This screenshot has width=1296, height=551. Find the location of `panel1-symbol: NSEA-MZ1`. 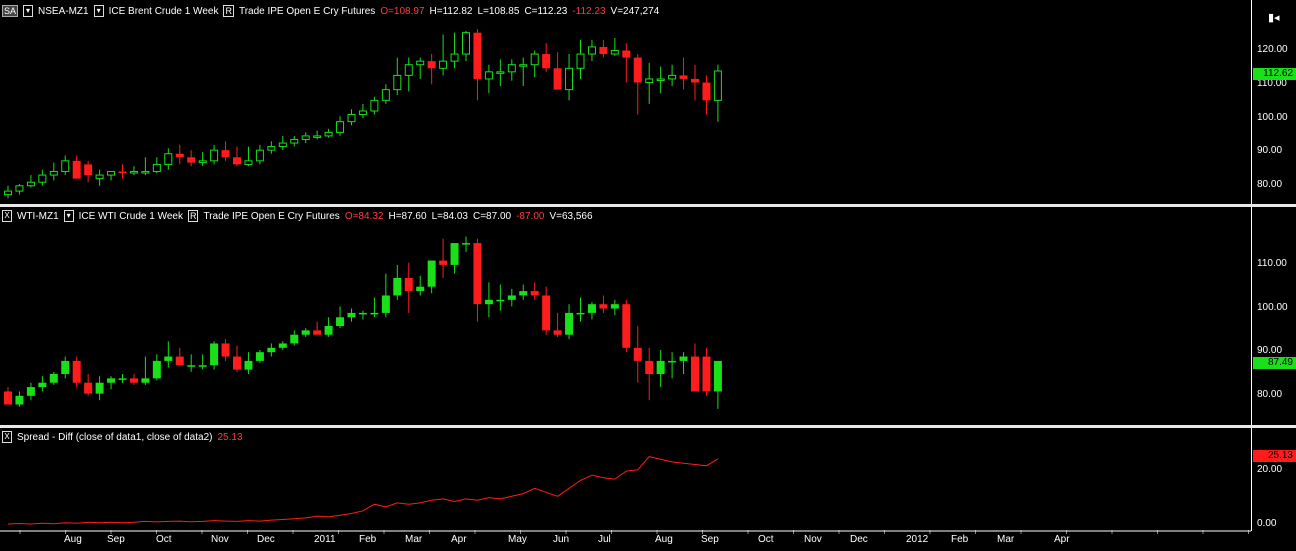

panel1-symbol: NSEA-MZ1 is located at coordinates (63, 11).